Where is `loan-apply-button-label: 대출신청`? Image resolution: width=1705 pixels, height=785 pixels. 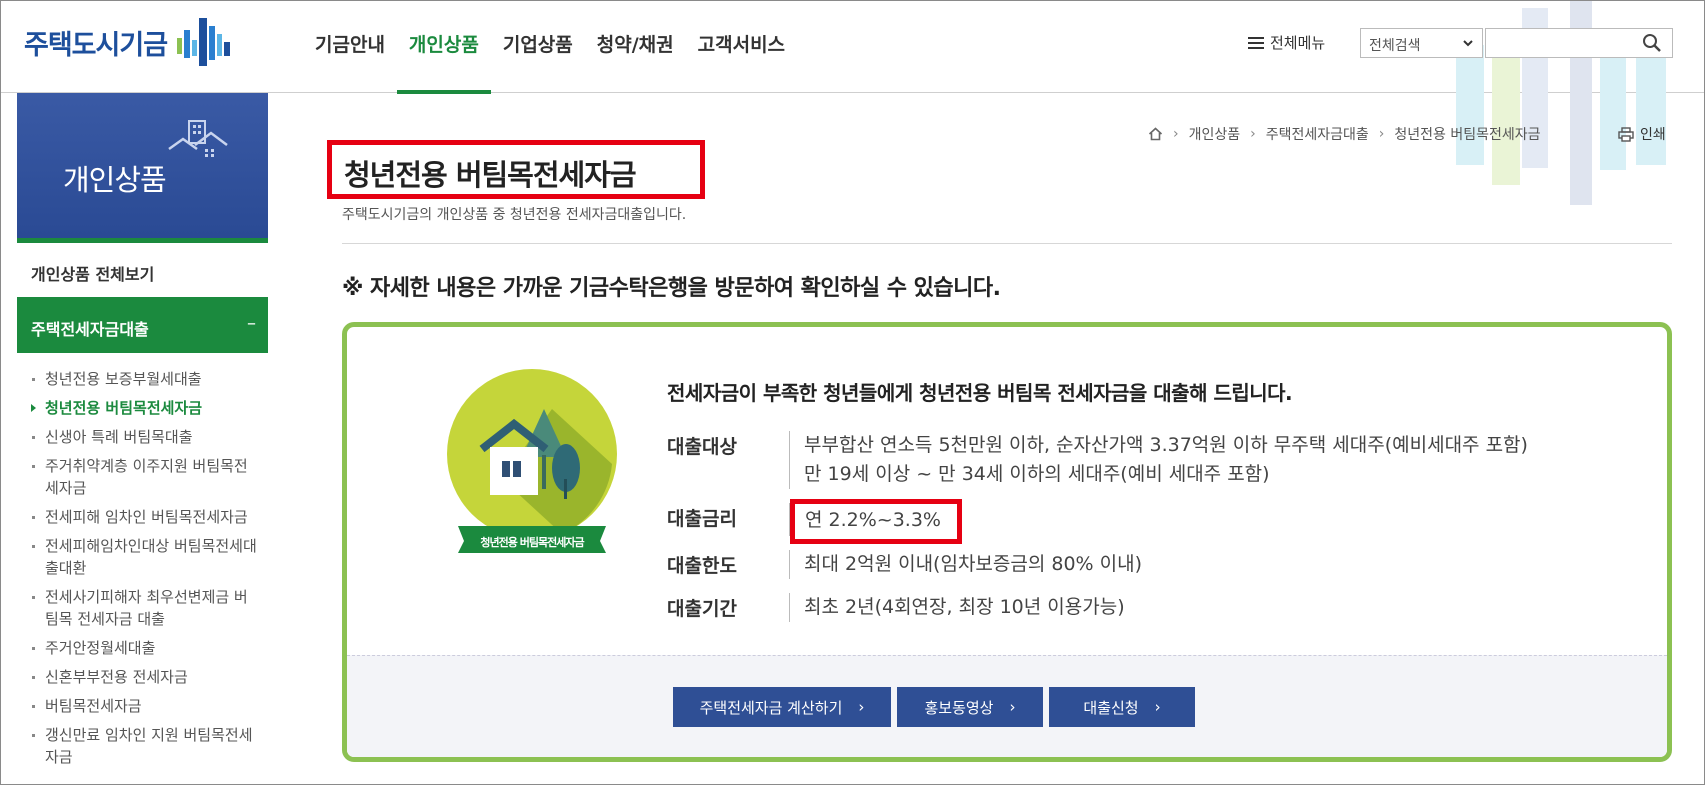 loan-apply-button-label: 대출신청 is located at coordinates (1111, 707).